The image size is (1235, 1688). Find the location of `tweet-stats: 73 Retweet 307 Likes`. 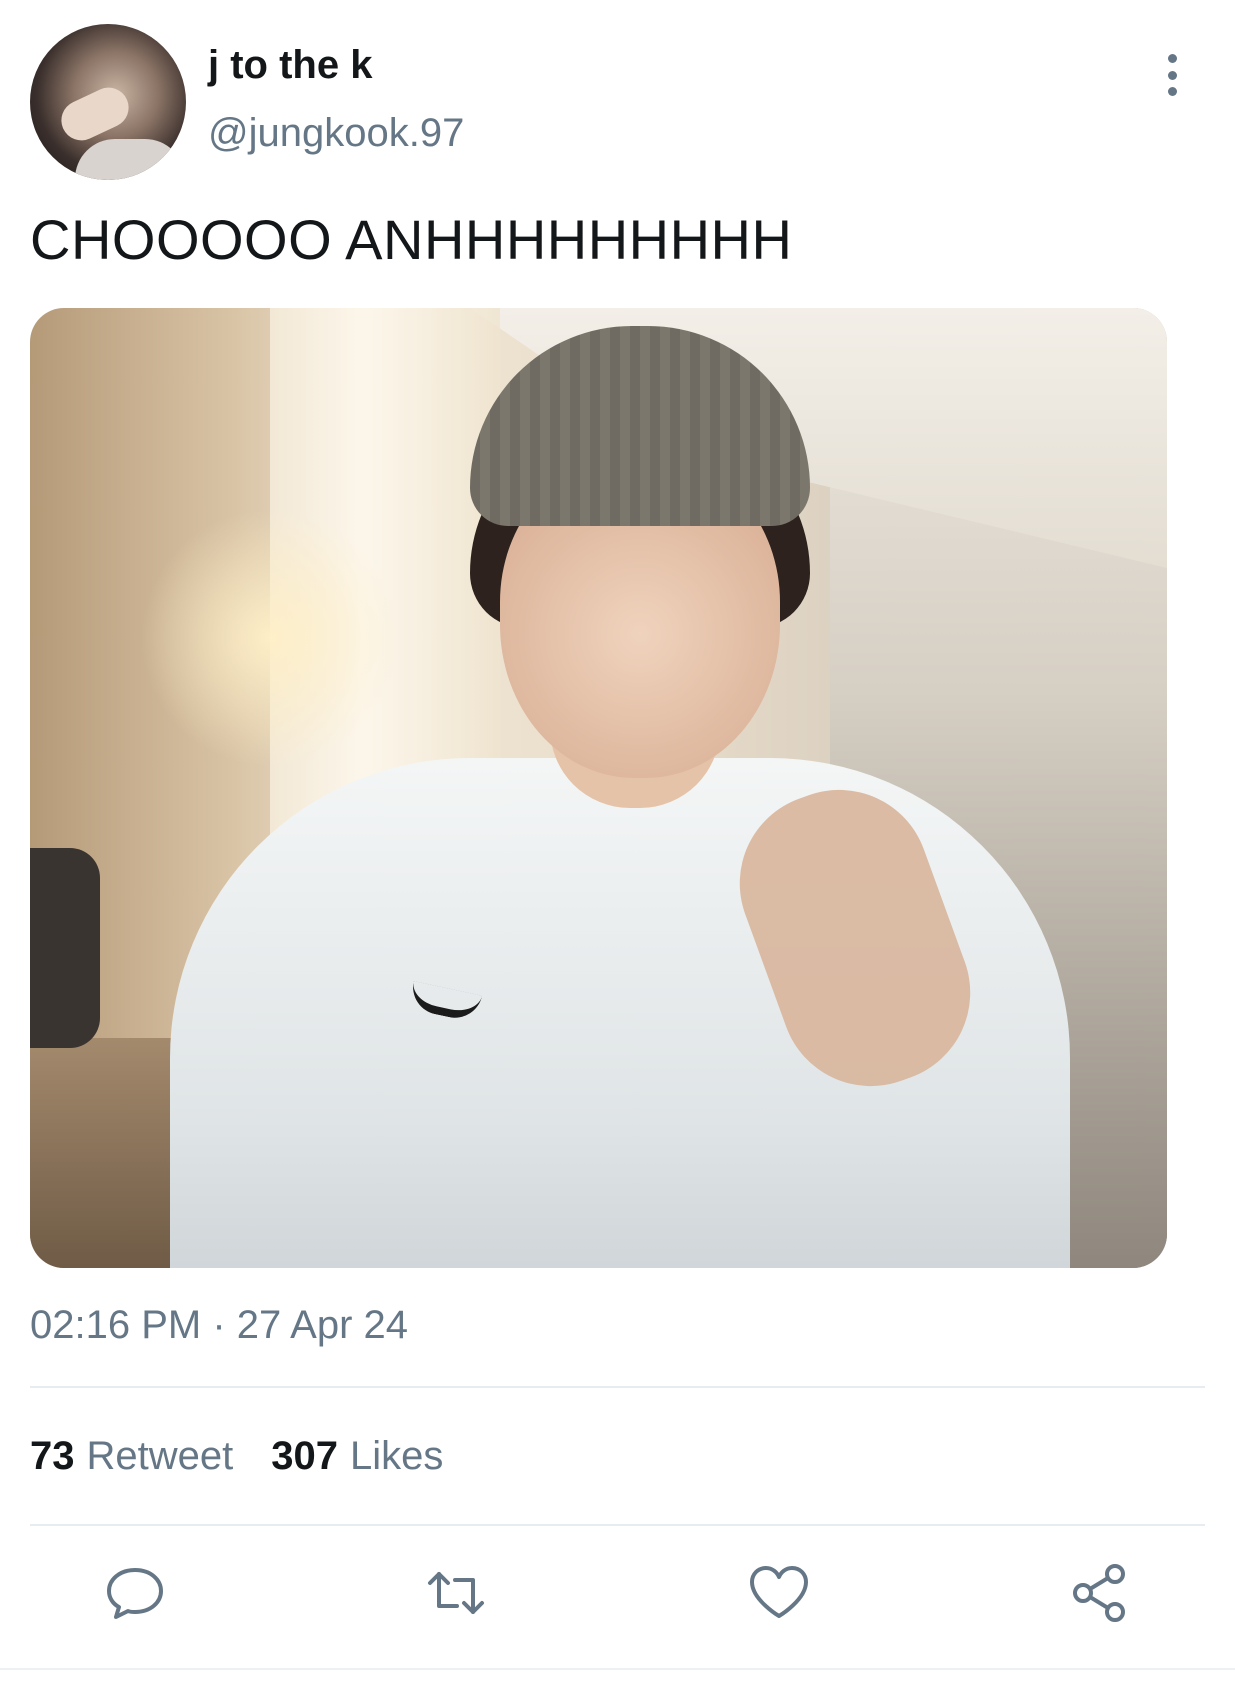

tweet-stats: 73 Retweet 307 Likes is located at coordinates (236, 1456).